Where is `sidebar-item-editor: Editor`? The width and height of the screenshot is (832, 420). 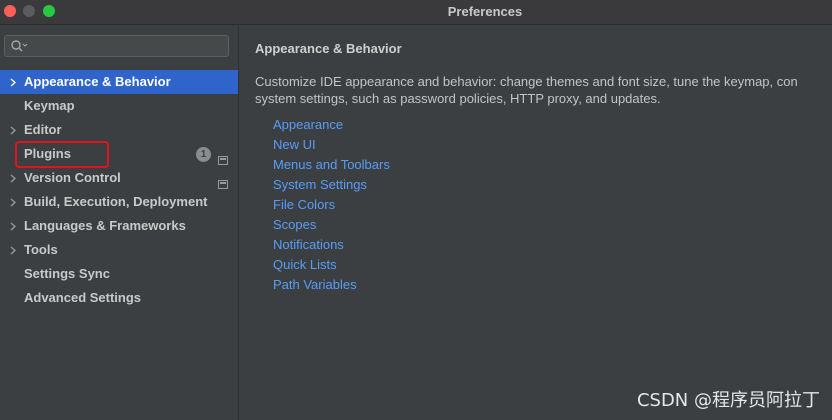
sidebar-item-editor: Editor is located at coordinates (119, 130).